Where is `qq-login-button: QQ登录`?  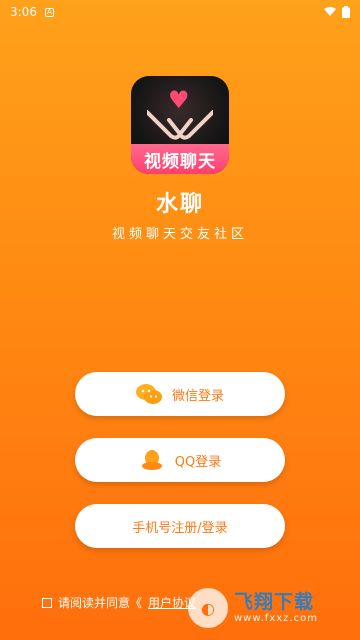
qq-login-button: QQ登录 is located at coordinates (180, 460).